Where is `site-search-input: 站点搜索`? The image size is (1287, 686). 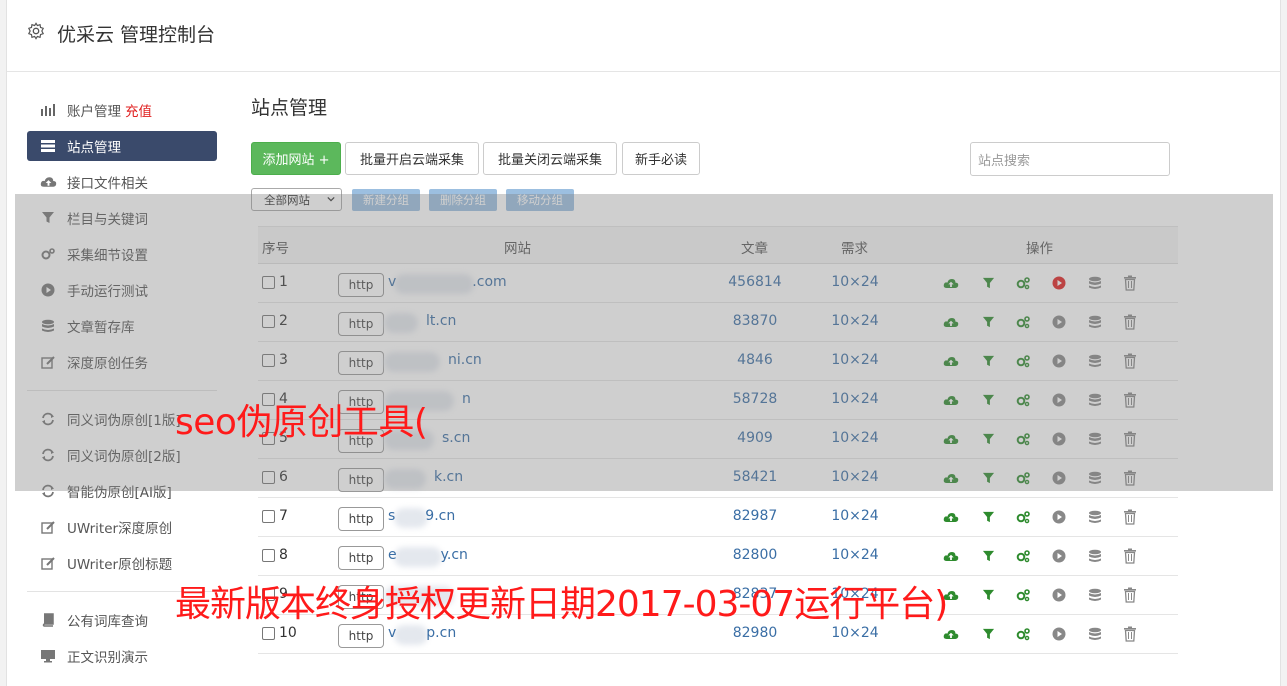
site-search-input: 站点搜索 is located at coordinates (1070, 159).